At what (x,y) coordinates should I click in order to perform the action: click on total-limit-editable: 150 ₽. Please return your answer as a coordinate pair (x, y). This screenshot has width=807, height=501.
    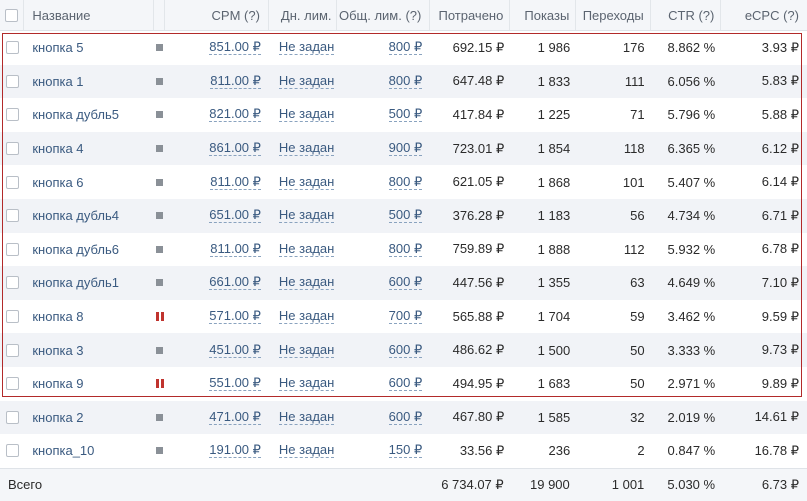
    Looking at the image, I should click on (405, 451).